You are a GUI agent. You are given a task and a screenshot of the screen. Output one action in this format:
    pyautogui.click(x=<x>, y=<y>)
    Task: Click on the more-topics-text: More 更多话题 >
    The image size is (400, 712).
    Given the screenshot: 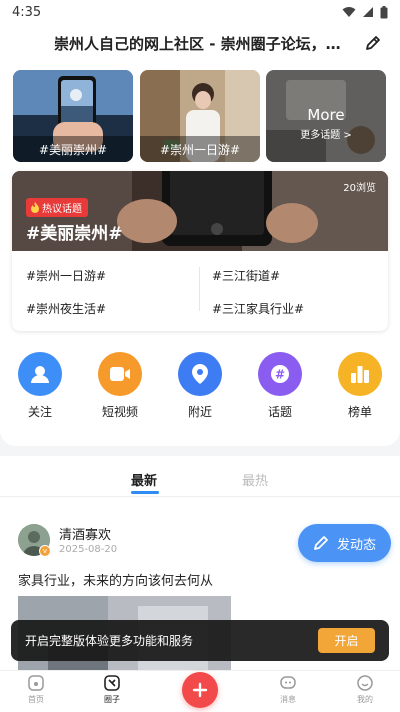 What is the action you would take?
    pyautogui.click(x=326, y=123)
    